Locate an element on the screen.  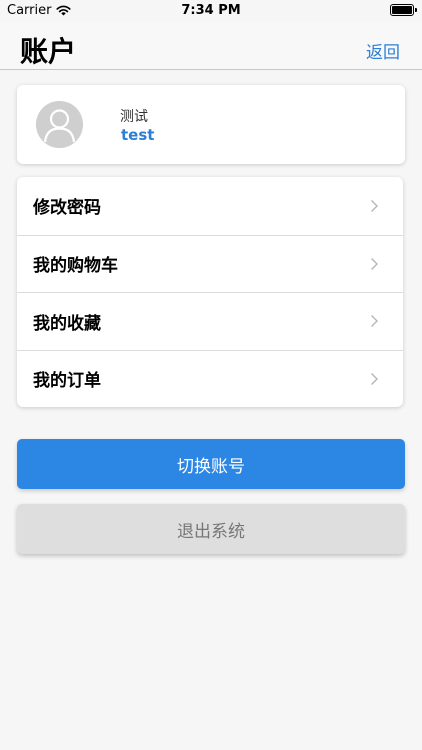
navigation-bar: 账户 返回 is located at coordinates (211, 46).